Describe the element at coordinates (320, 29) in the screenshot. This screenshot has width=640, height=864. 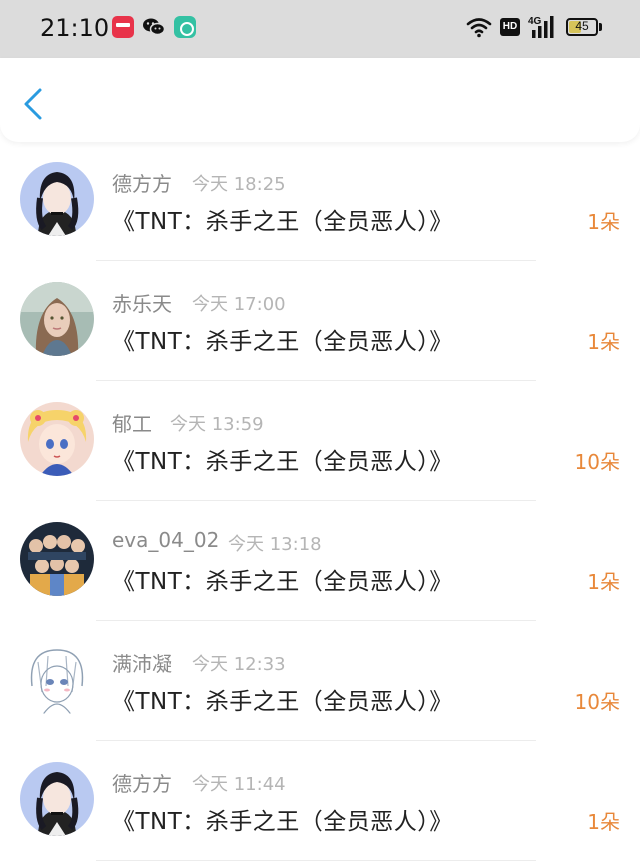
I see `status-bar: 21:10 HD 4G 45` at that location.